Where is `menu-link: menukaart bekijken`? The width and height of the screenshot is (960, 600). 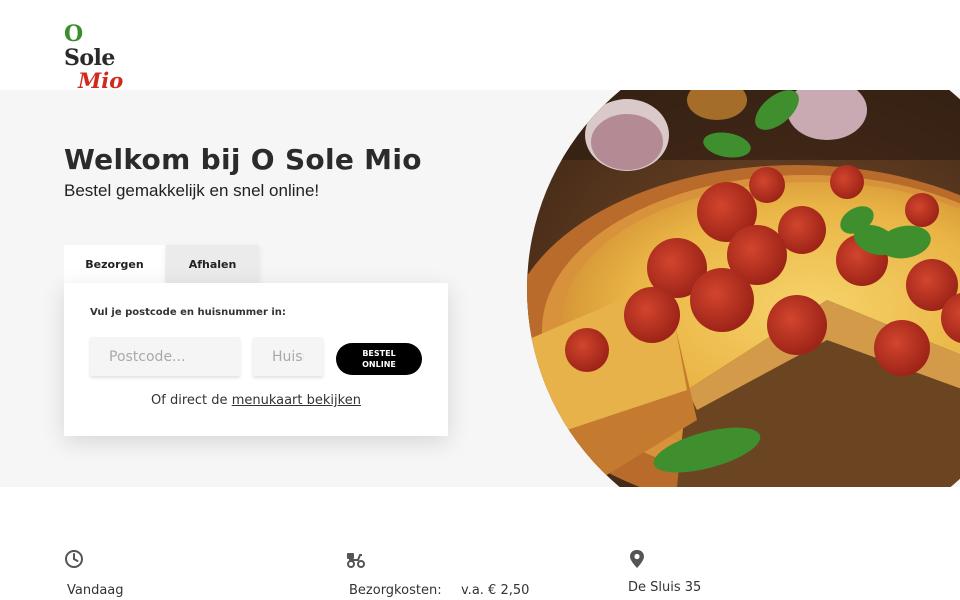
menu-link: menukaart bekijken is located at coordinates (296, 400).